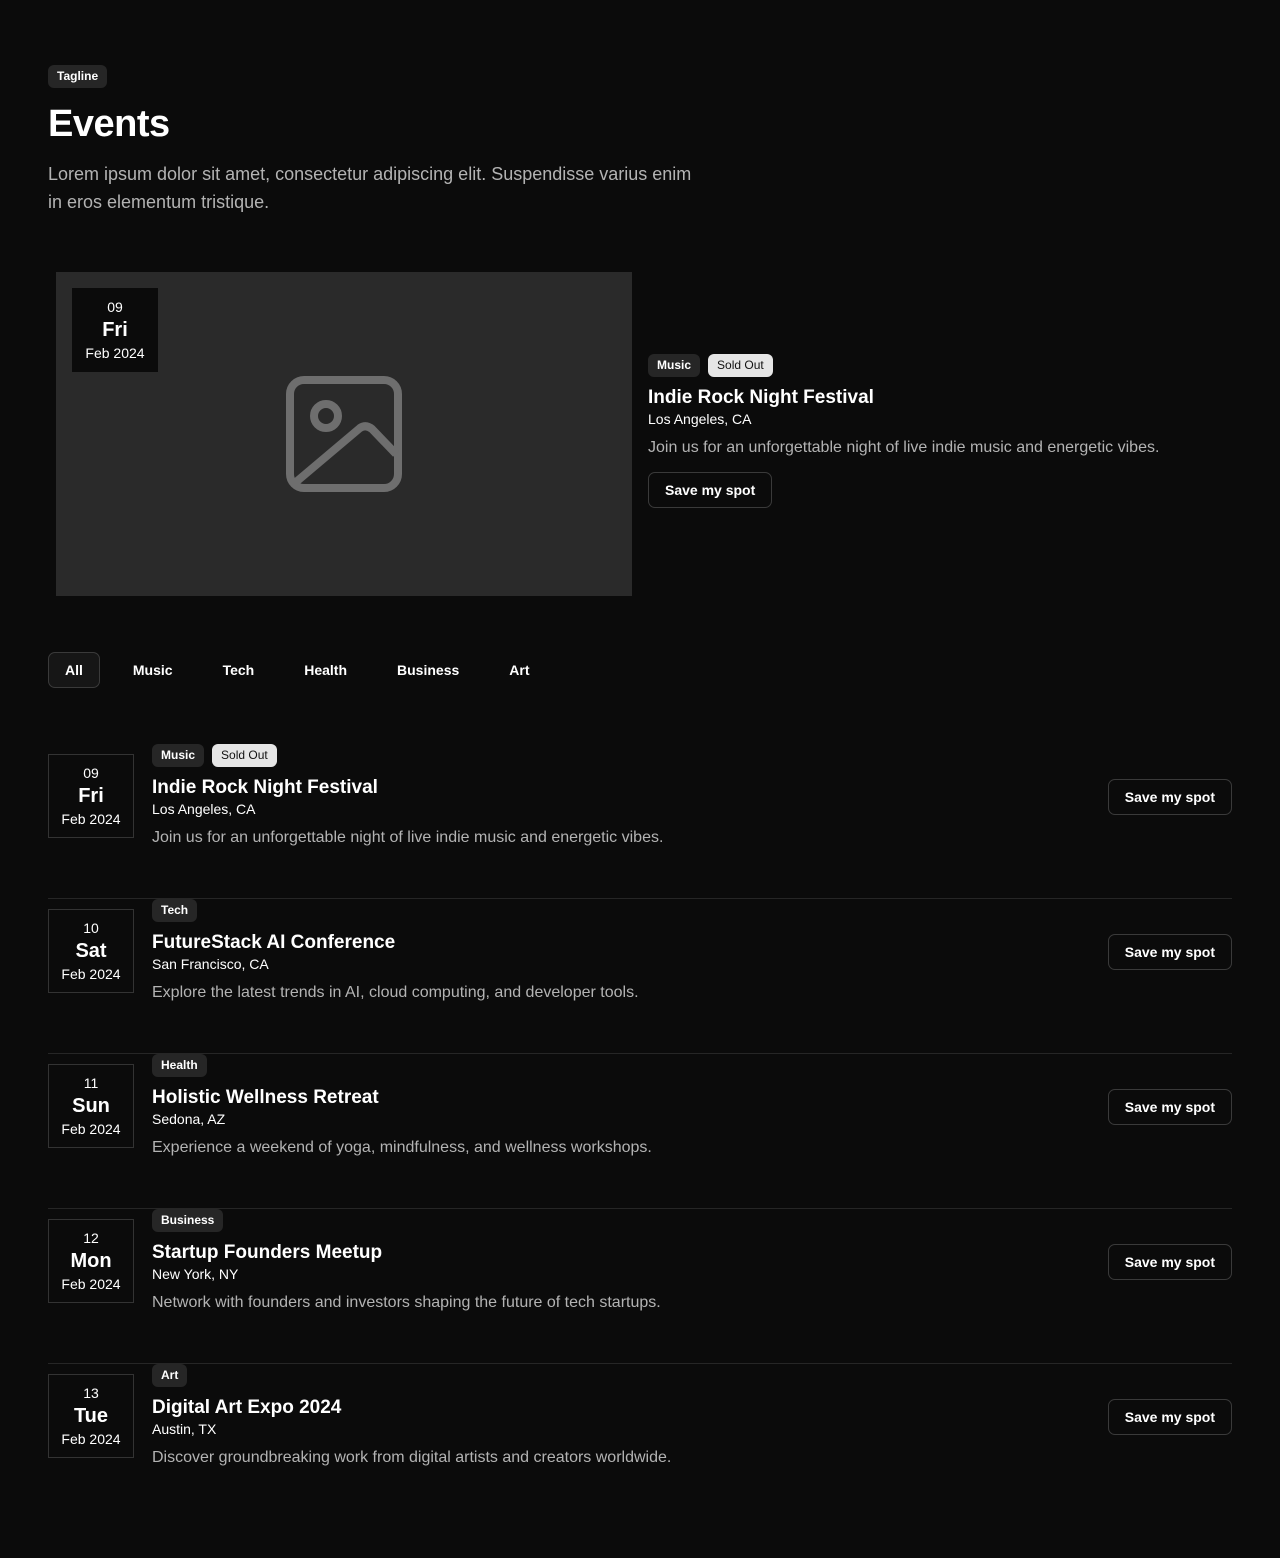  Describe the element at coordinates (239, 670) in the screenshot. I see `tab-tech: Tech` at that location.